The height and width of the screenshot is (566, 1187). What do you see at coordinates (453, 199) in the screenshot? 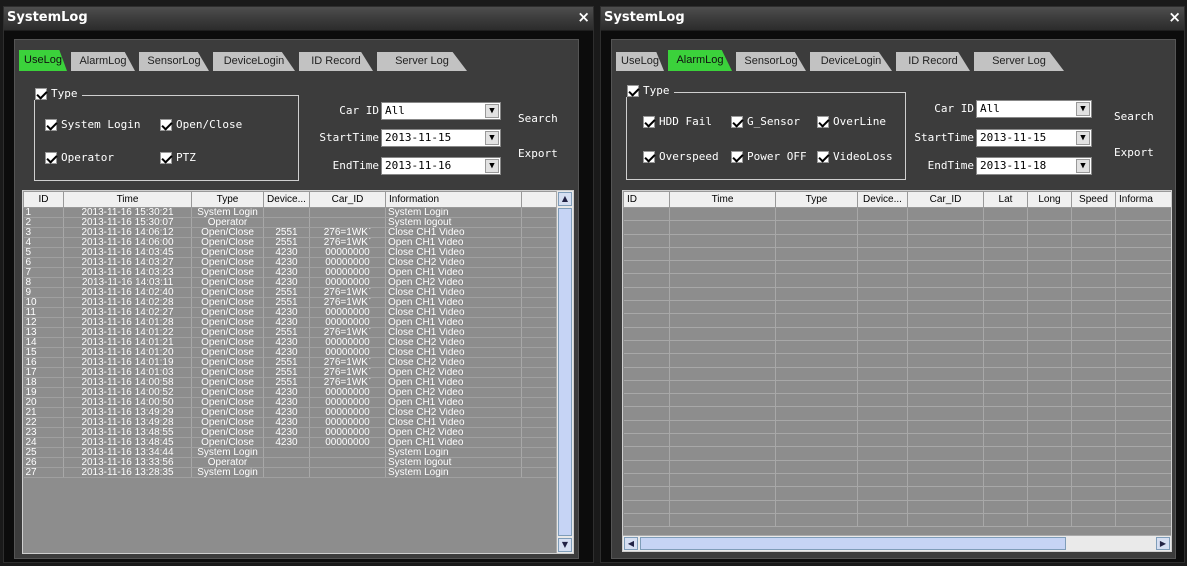
I see `column-header-information: Information` at bounding box center [453, 199].